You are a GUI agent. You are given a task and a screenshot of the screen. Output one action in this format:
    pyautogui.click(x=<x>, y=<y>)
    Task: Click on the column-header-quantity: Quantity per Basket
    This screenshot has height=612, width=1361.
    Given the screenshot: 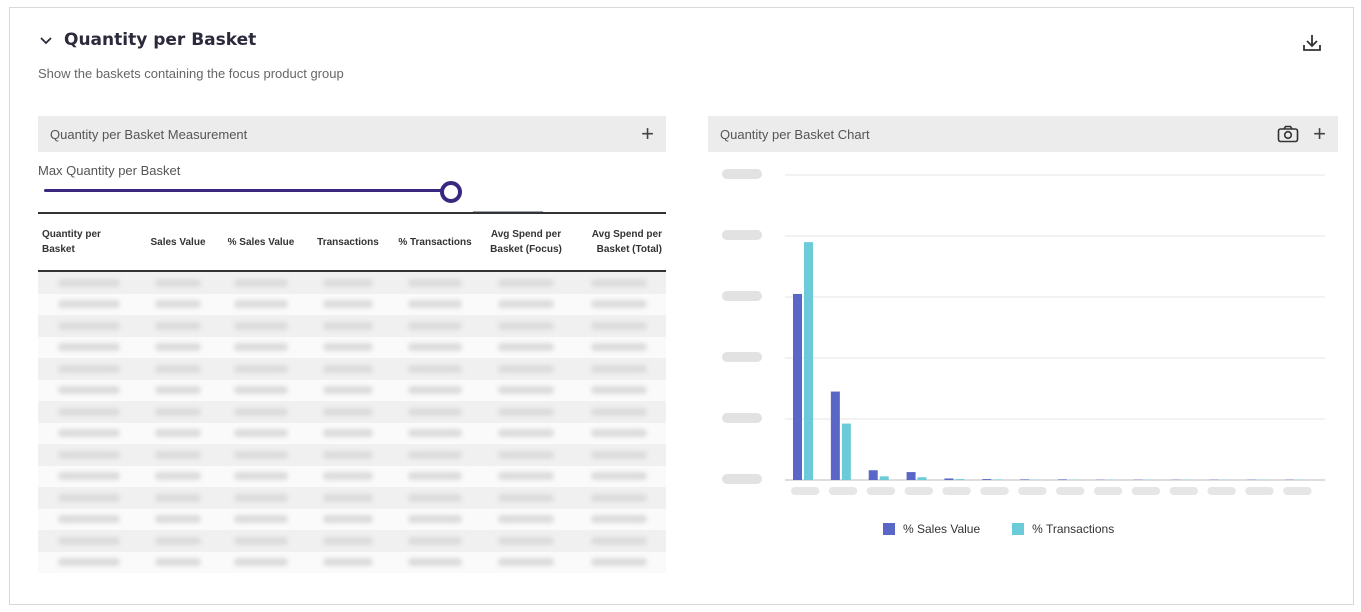 What is the action you would take?
    pyautogui.click(x=89, y=242)
    